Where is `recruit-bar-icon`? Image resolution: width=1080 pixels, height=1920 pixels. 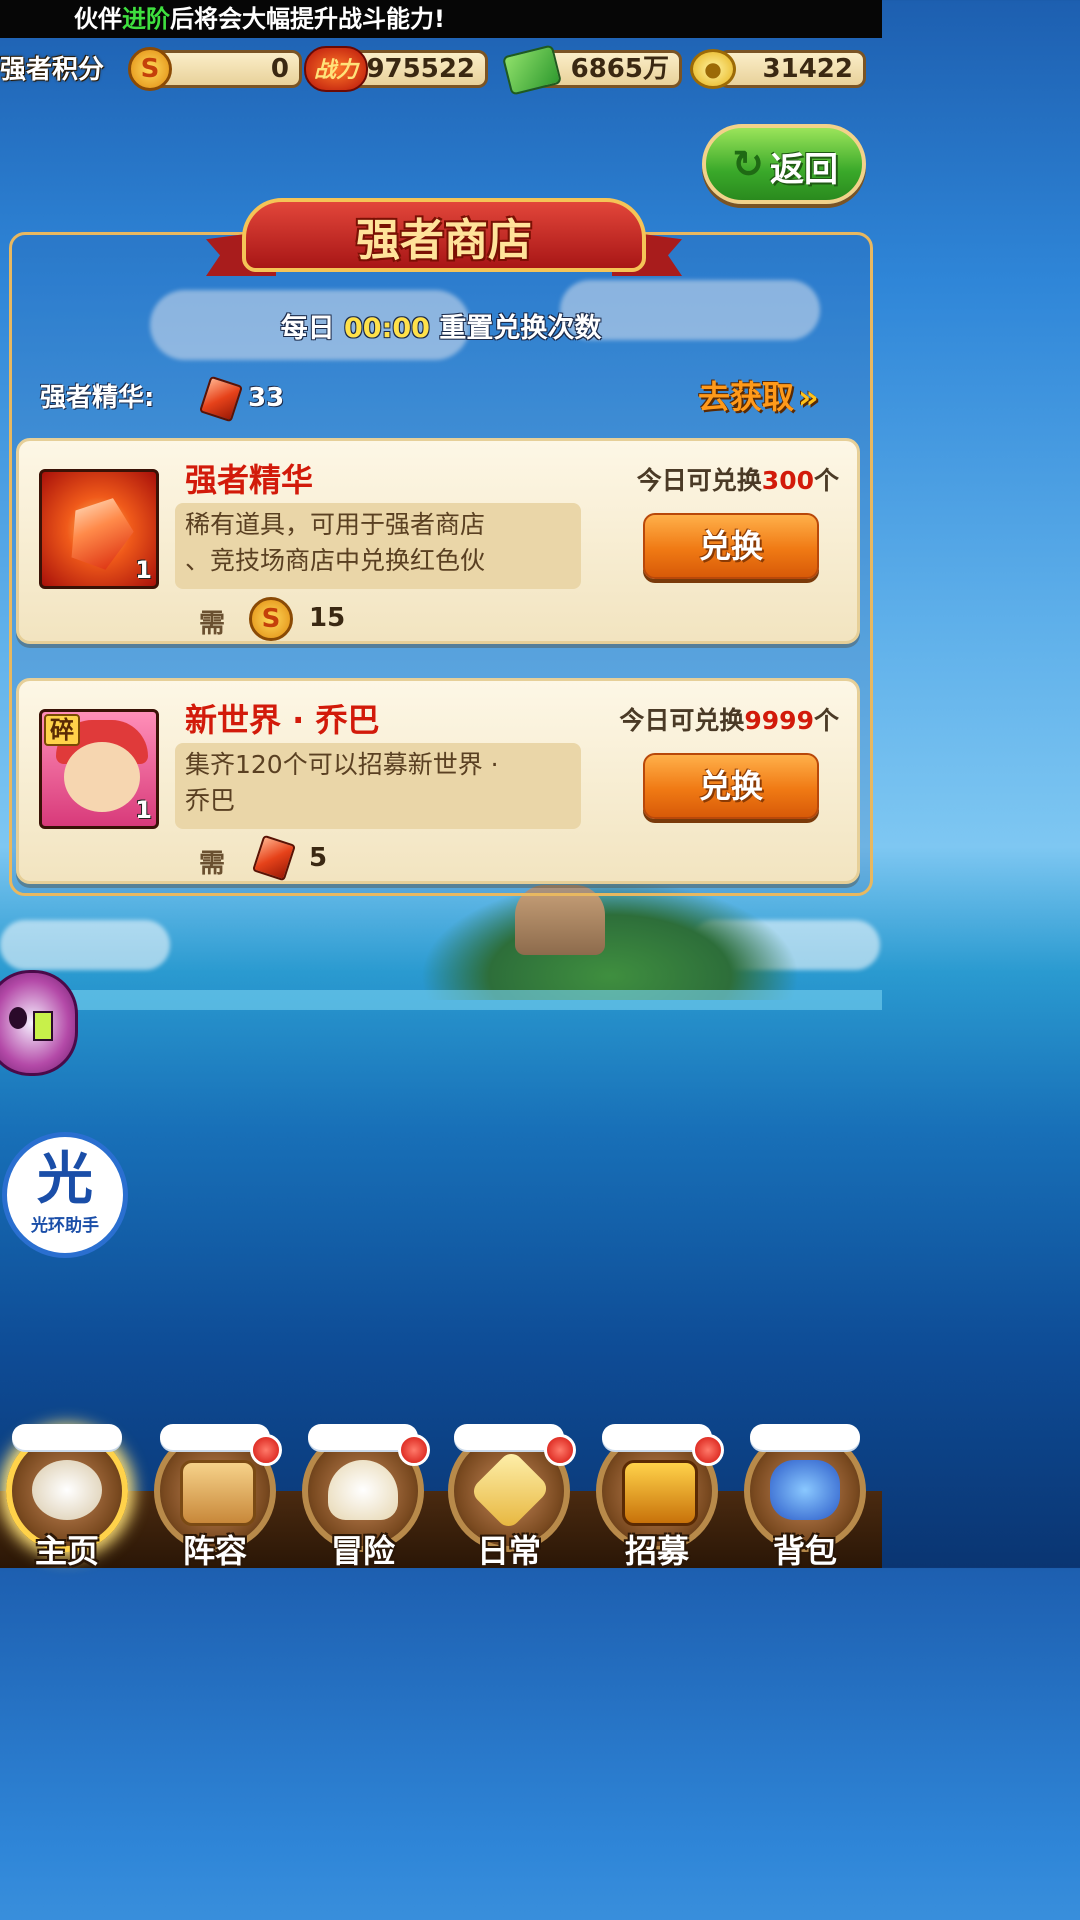
recruit-bar-icon is located at coordinates (660, 1493).